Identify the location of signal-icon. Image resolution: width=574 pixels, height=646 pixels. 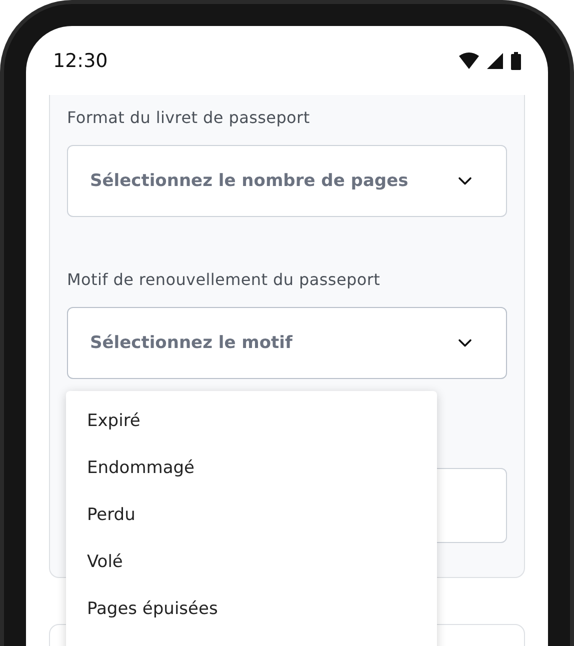
(495, 60).